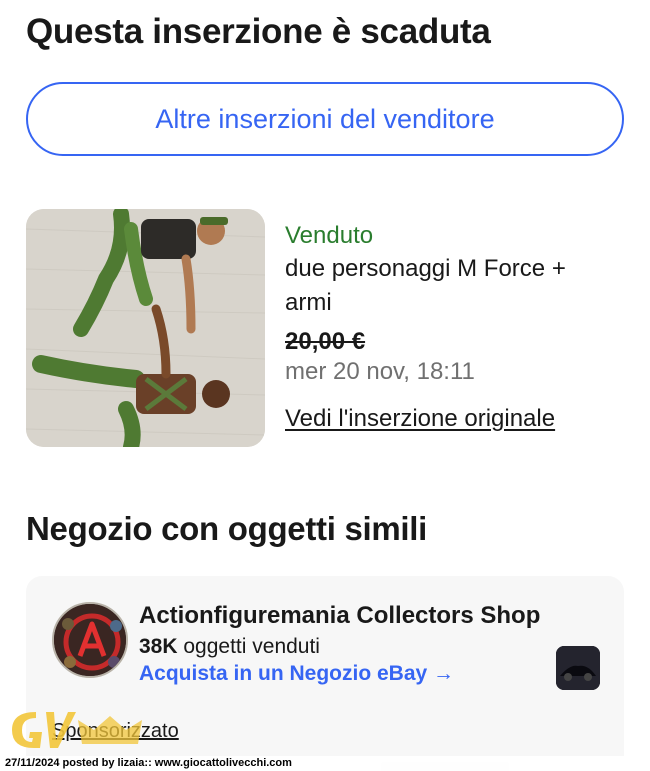  What do you see at coordinates (90, 640) in the screenshot?
I see `store-logo-icon` at bounding box center [90, 640].